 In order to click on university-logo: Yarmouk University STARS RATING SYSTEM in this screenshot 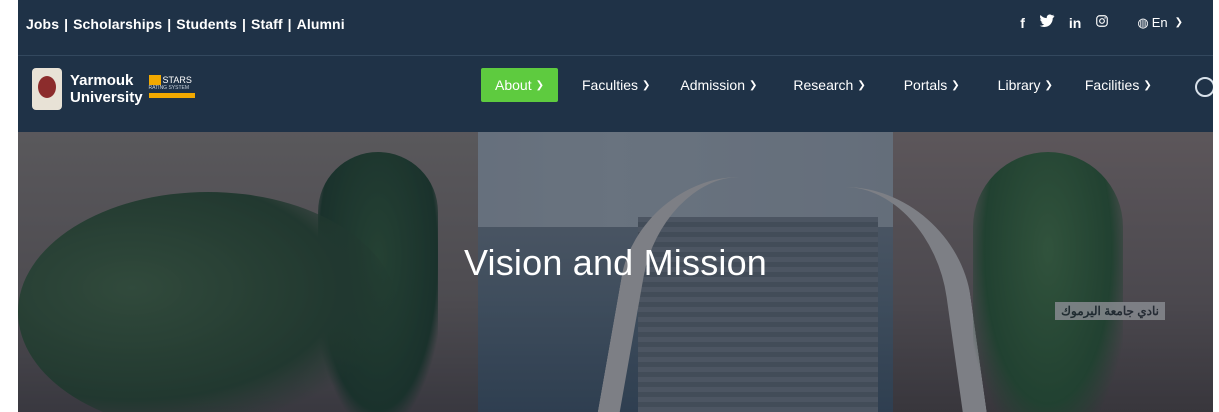, I will do `click(113, 89)`.